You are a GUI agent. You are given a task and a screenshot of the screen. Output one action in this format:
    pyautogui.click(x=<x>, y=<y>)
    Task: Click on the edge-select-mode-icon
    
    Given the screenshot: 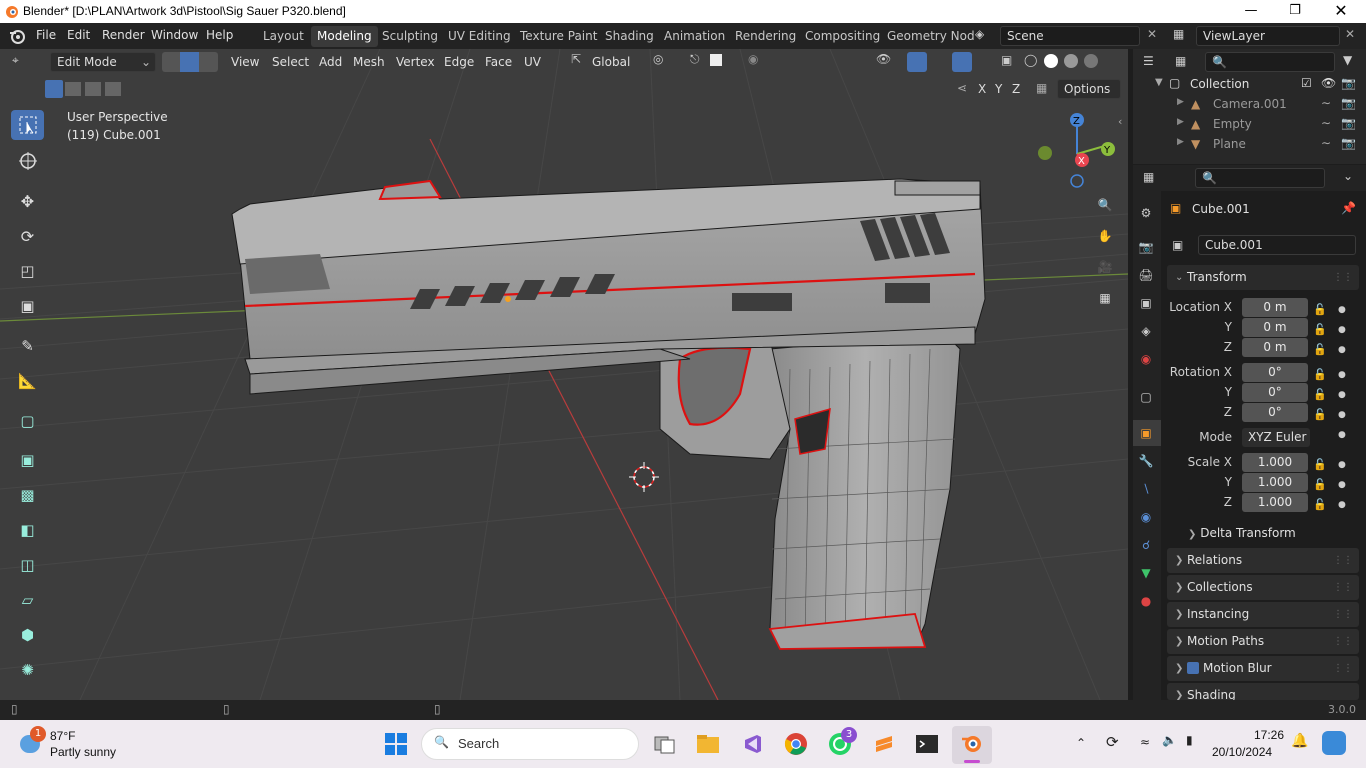 What is the action you would take?
    pyautogui.click(x=189, y=62)
    